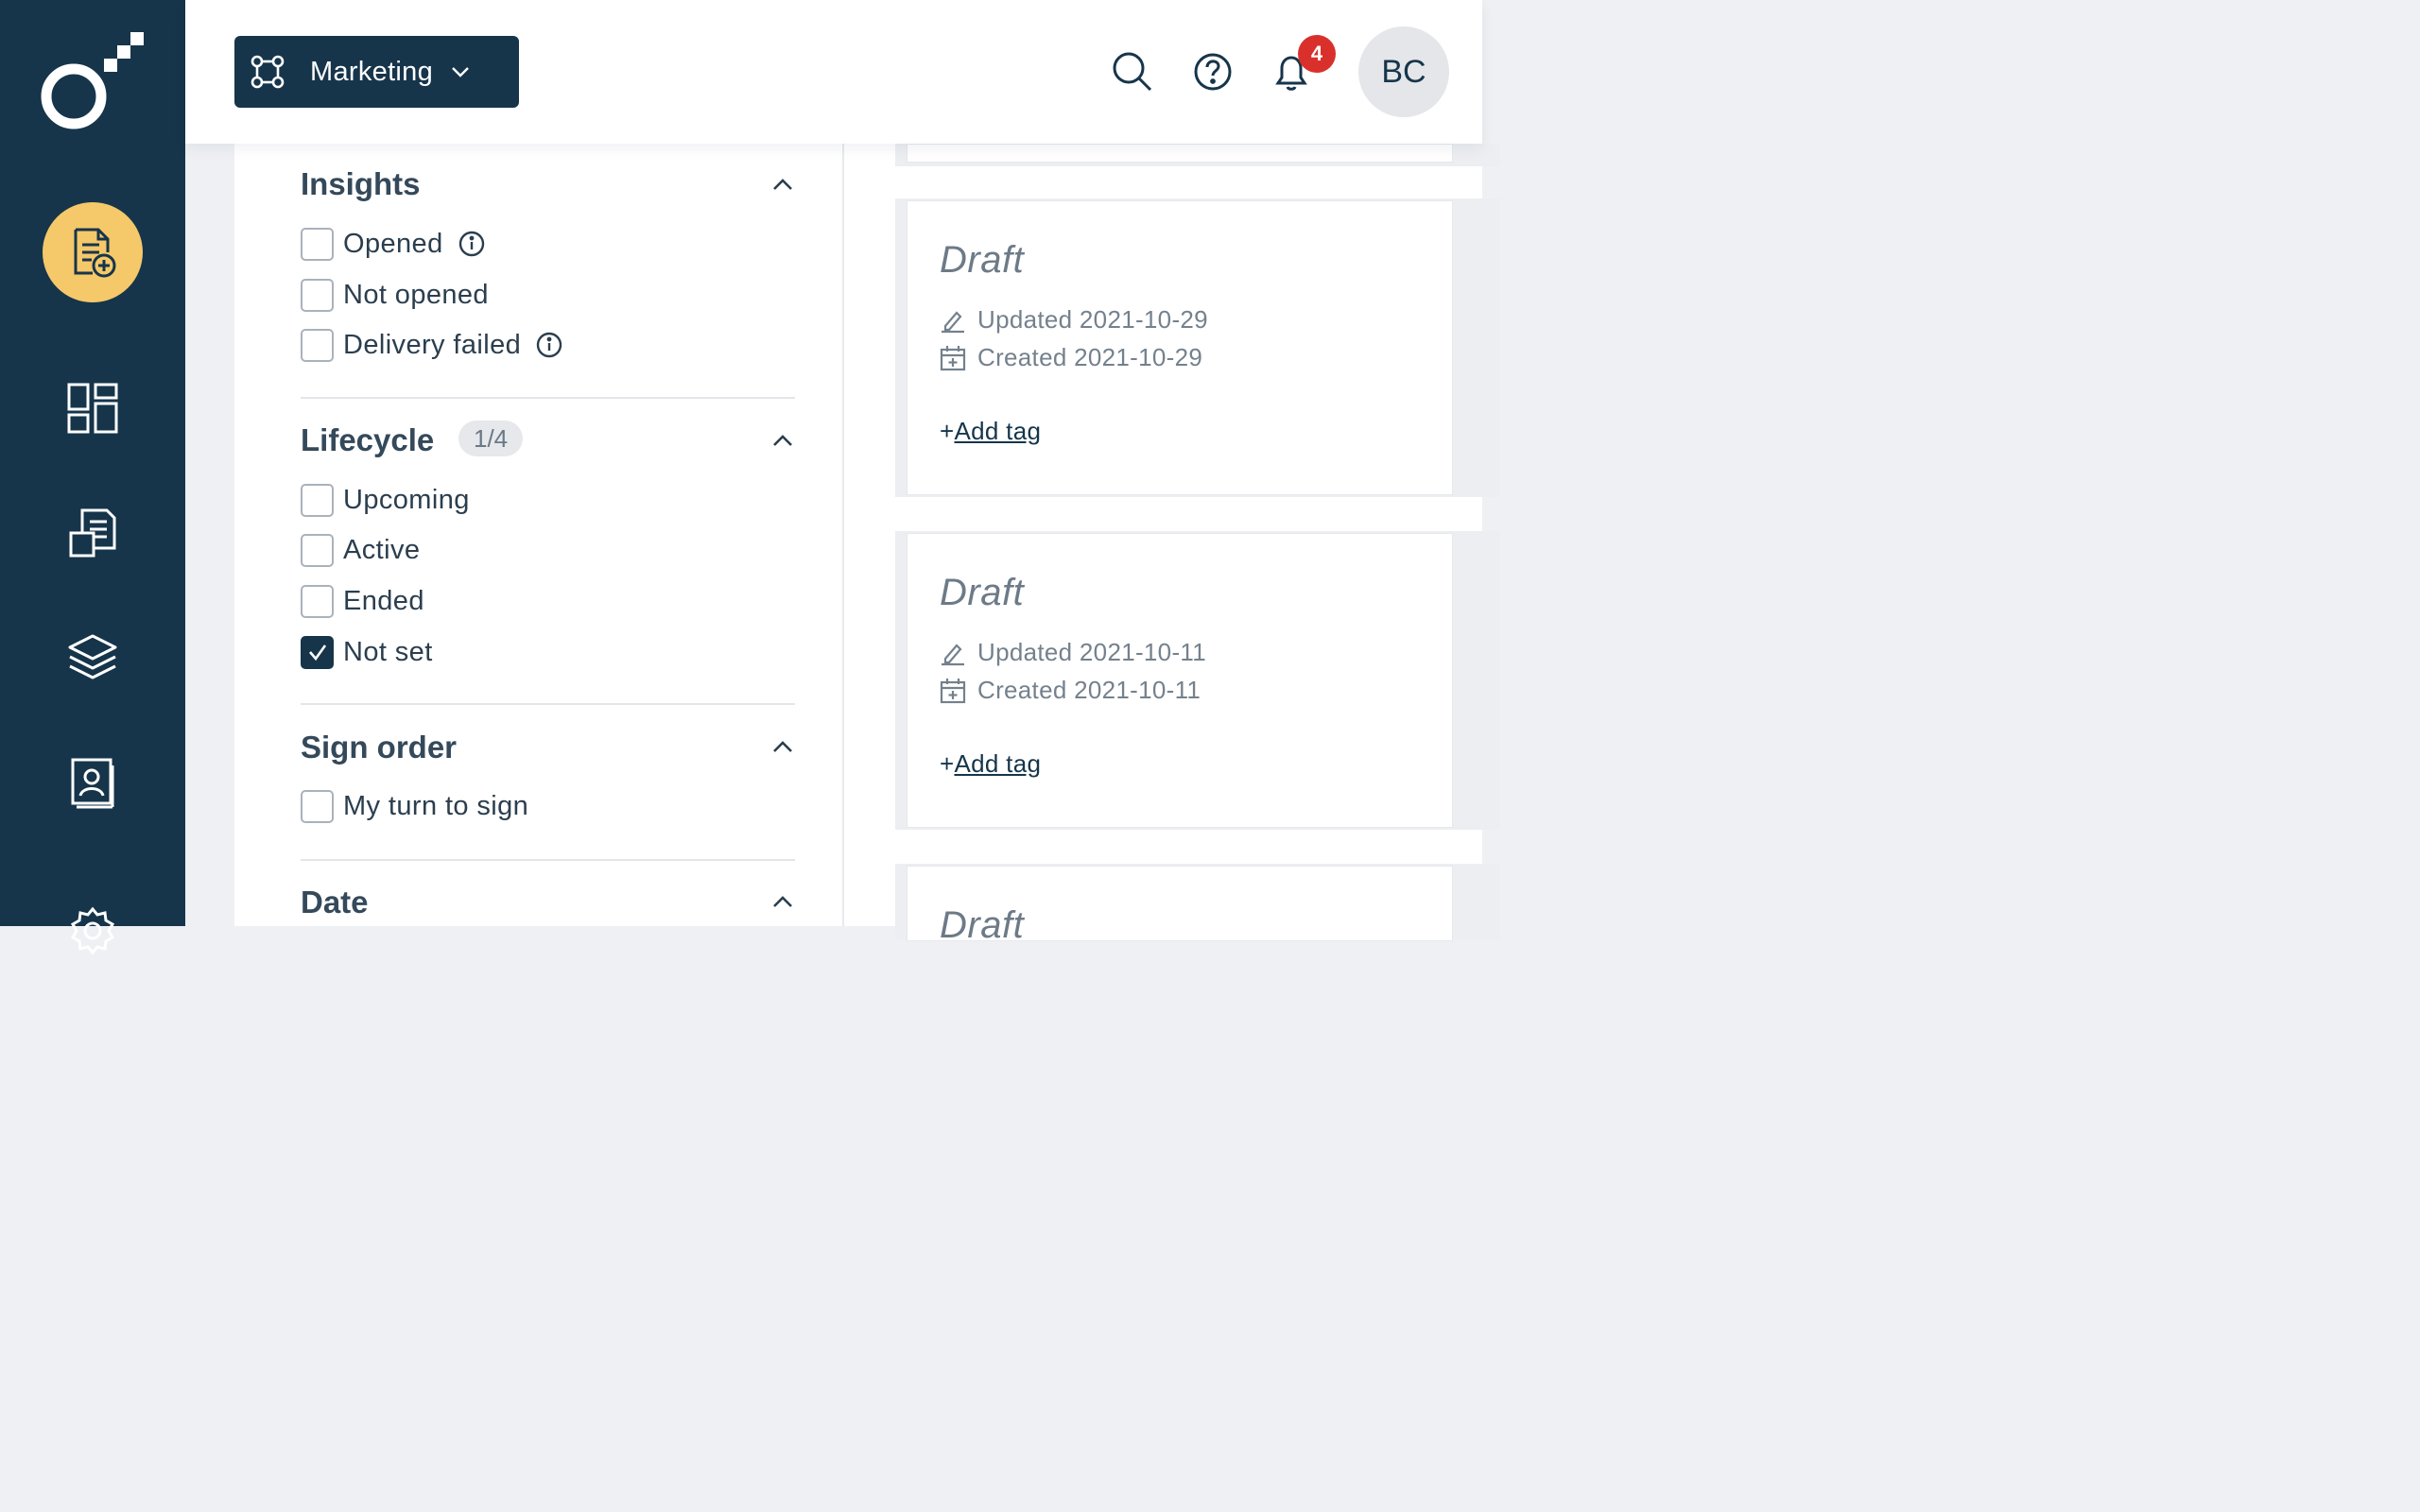 The height and width of the screenshot is (1512, 2420). Describe the element at coordinates (1403, 71) in the screenshot. I see `user-avatar: BC` at that location.